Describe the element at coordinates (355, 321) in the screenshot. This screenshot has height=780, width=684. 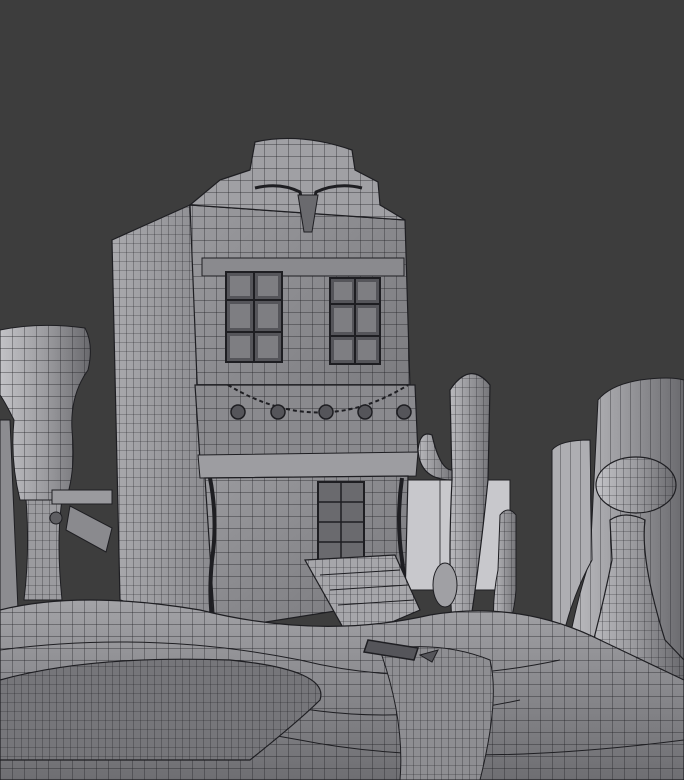
I see `upper-window-right` at that location.